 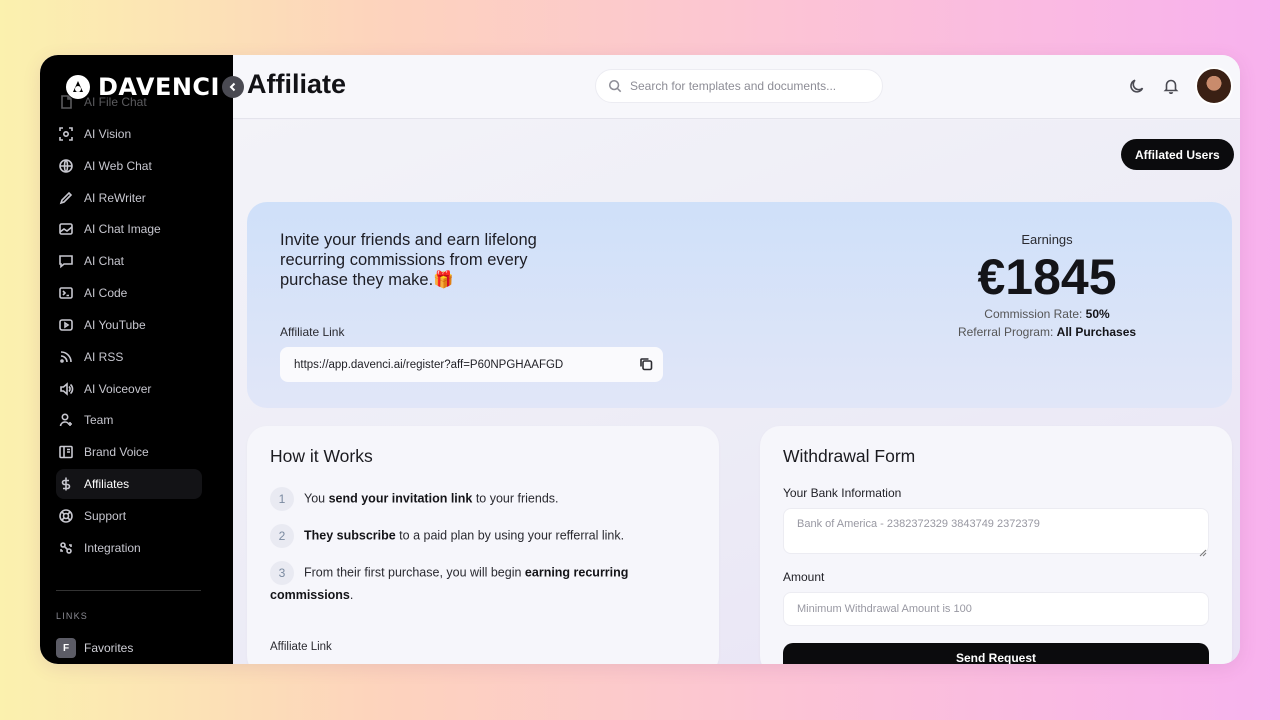 What do you see at coordinates (66, 229) in the screenshot?
I see `image-icon` at bounding box center [66, 229].